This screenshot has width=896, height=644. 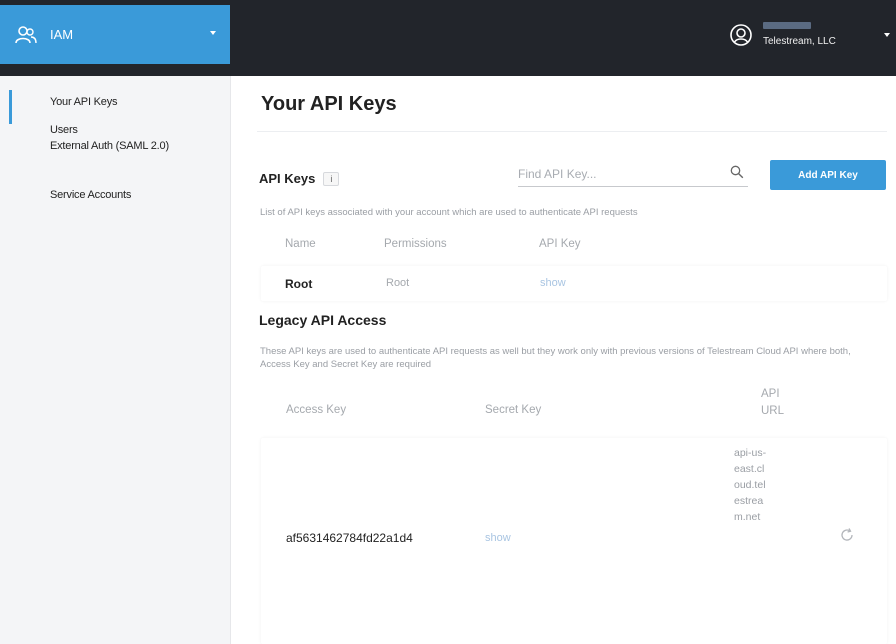 I want to click on show-api-key-link: show, so click(x=553, y=283).